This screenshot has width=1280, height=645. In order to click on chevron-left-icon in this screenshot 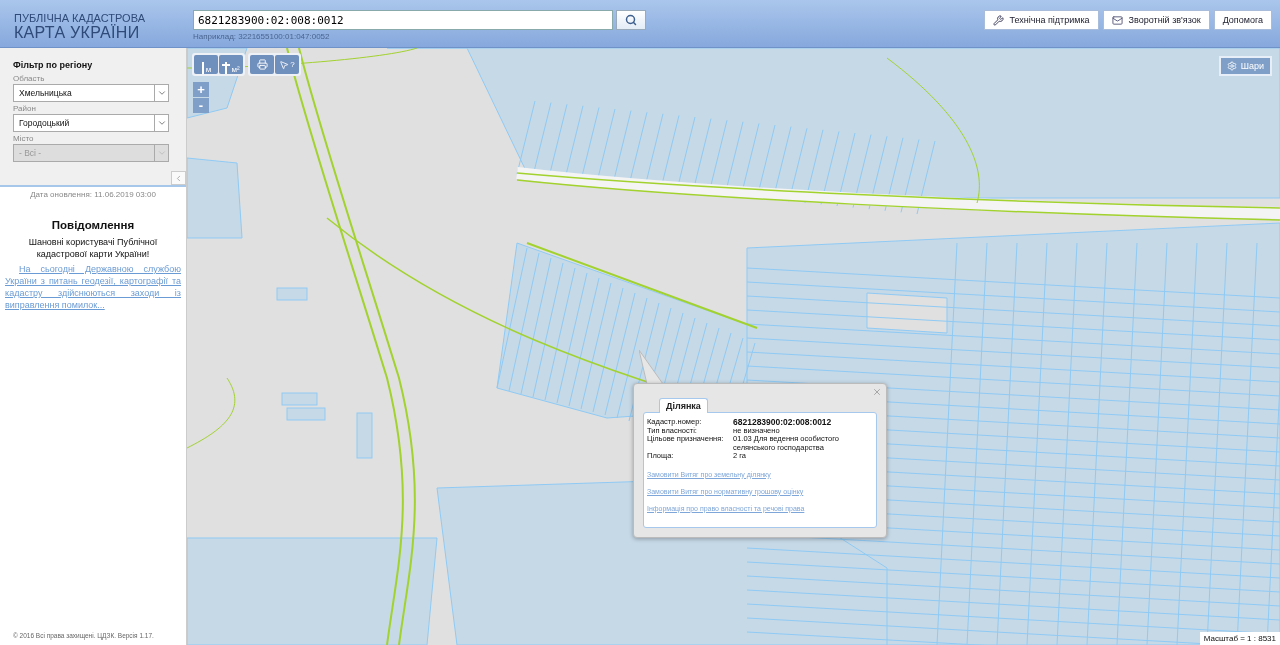, I will do `click(178, 178)`.